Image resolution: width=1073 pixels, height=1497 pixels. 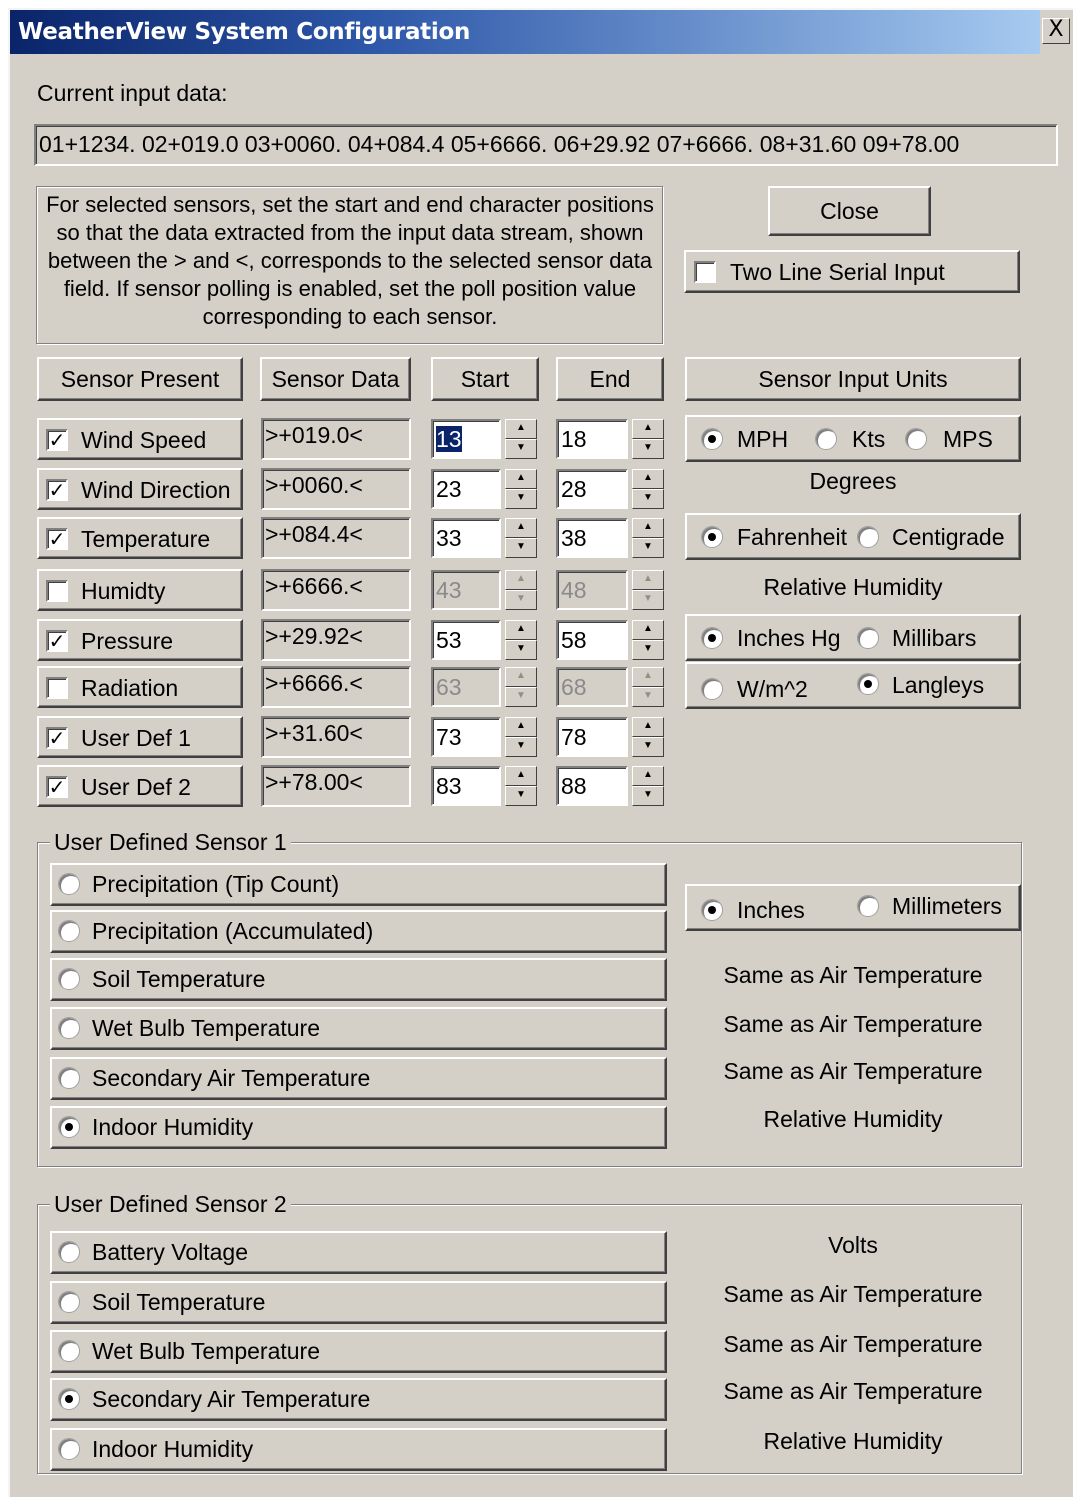 What do you see at coordinates (140, 640) in the screenshot?
I see `sensor-present-4: ✓ Pressure` at bounding box center [140, 640].